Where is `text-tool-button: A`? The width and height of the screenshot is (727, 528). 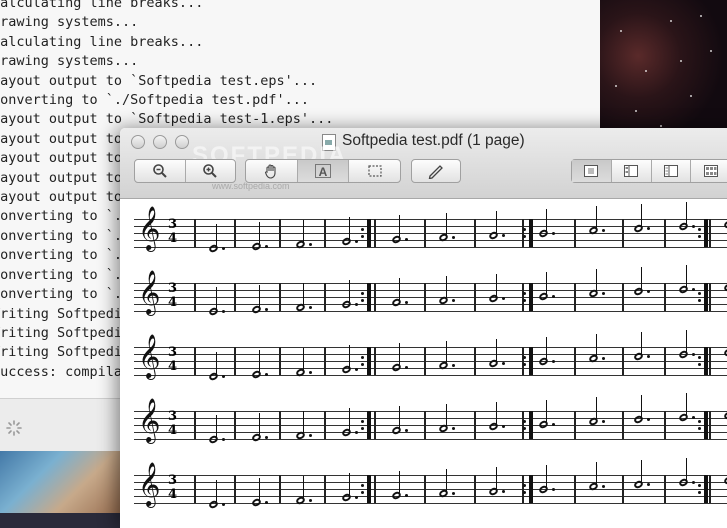
text-tool-button: A is located at coordinates (323, 171).